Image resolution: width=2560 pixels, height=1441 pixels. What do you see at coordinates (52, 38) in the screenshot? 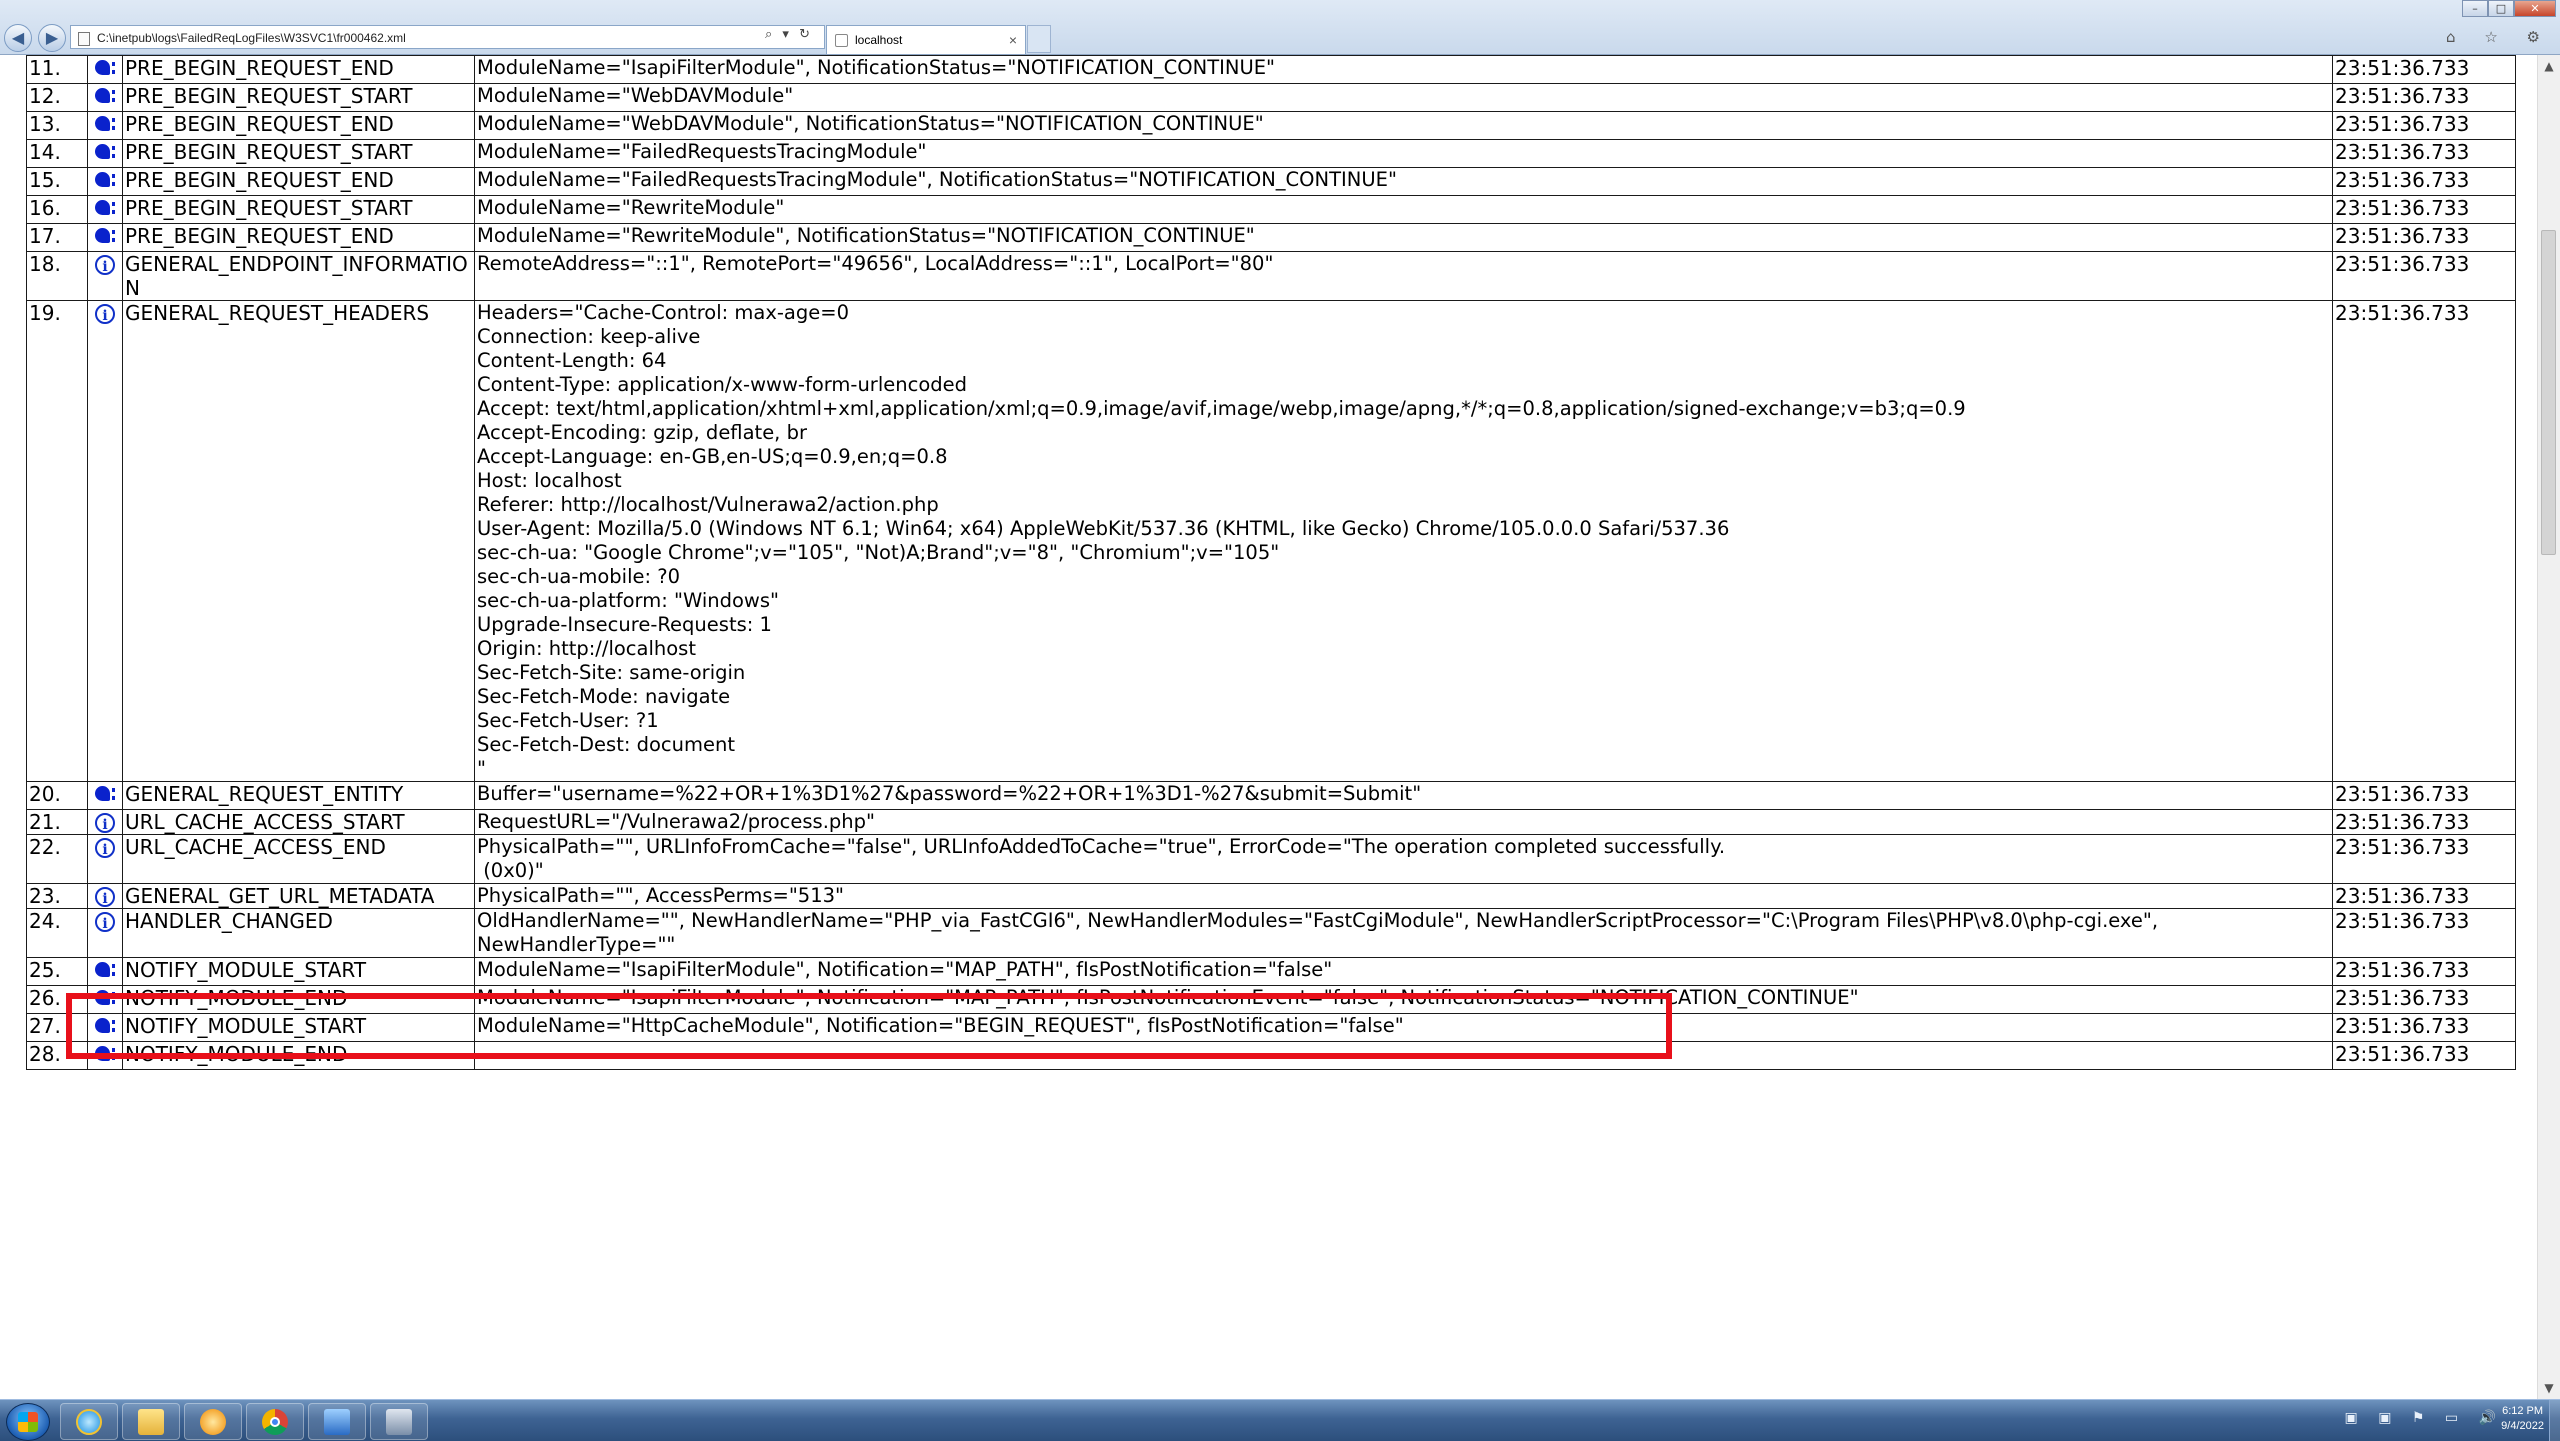
I see `forward-button: ▶` at bounding box center [52, 38].